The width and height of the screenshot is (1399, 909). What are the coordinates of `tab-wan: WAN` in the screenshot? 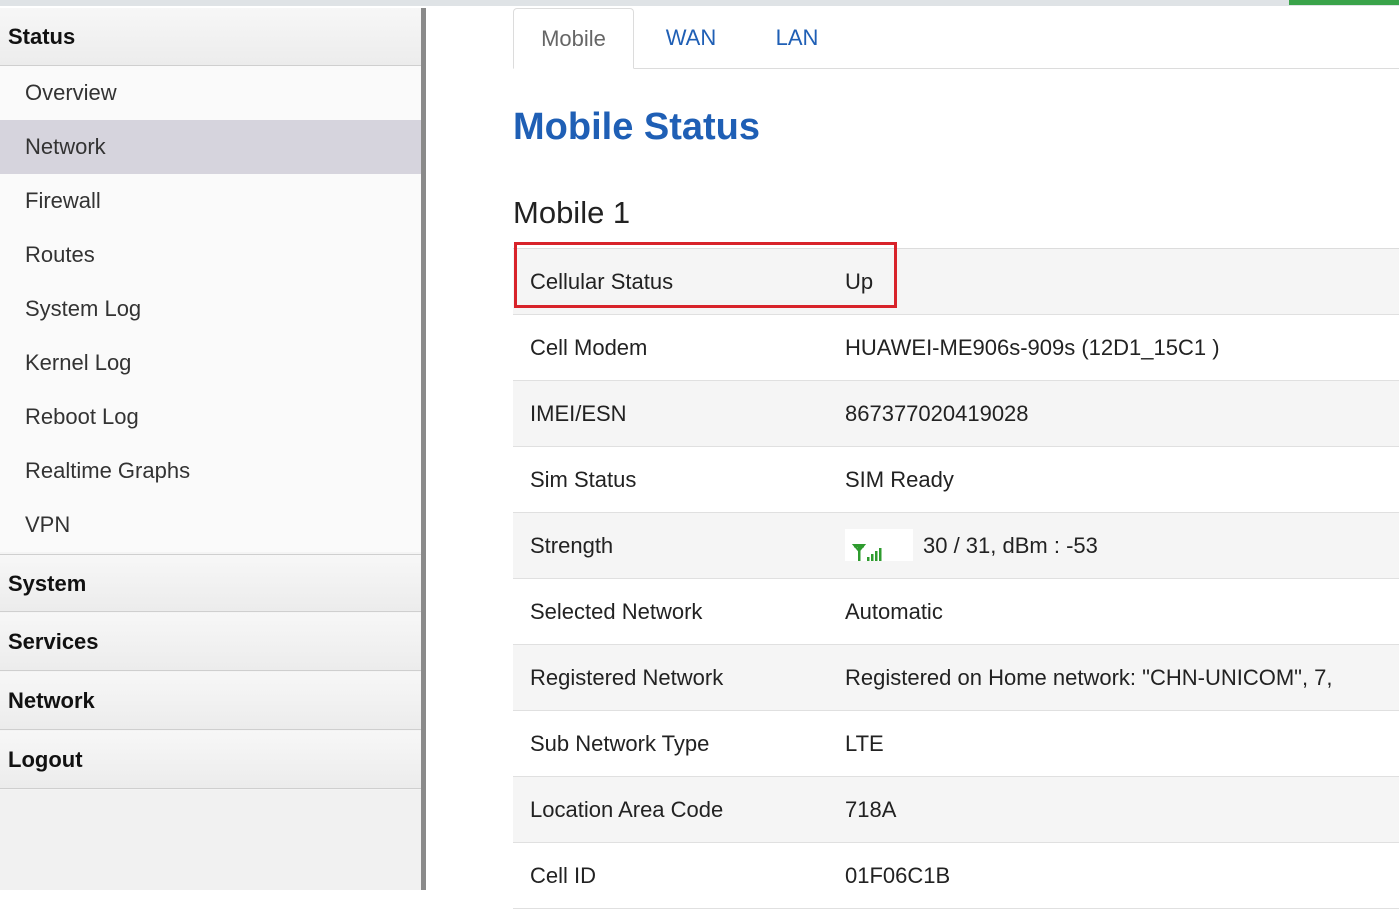 It's located at (691, 38).